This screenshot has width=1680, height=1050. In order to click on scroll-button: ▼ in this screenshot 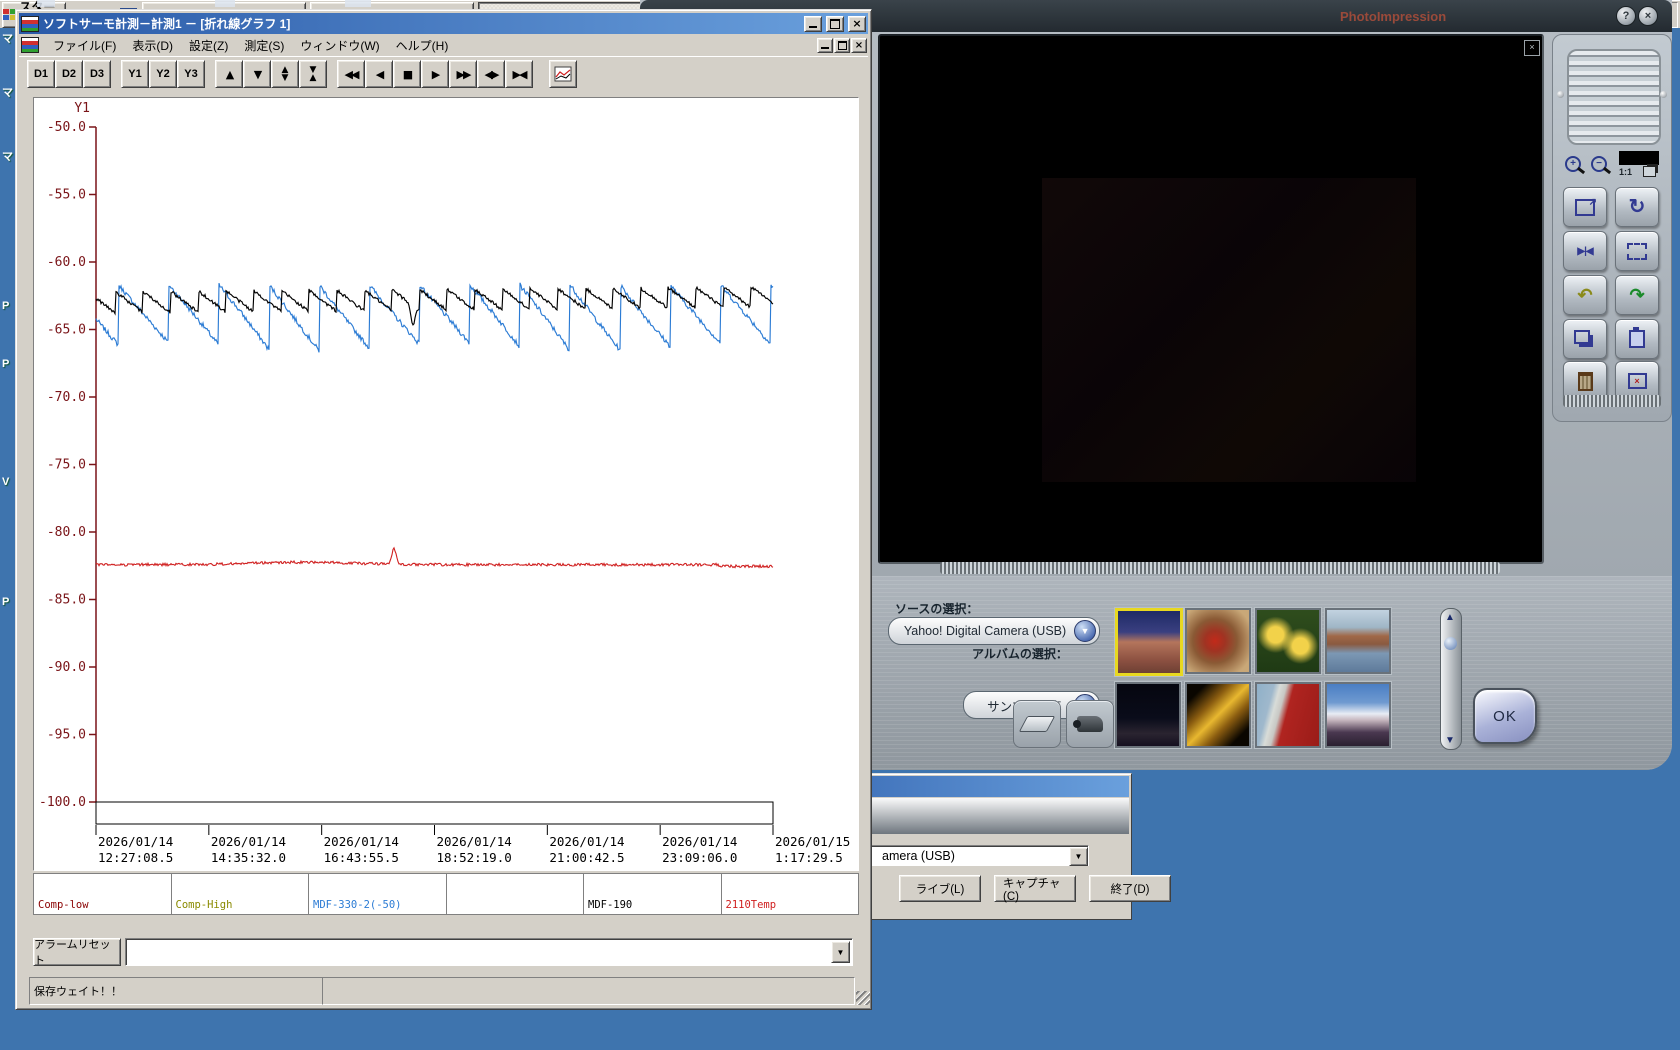, I will do `click(257, 74)`.